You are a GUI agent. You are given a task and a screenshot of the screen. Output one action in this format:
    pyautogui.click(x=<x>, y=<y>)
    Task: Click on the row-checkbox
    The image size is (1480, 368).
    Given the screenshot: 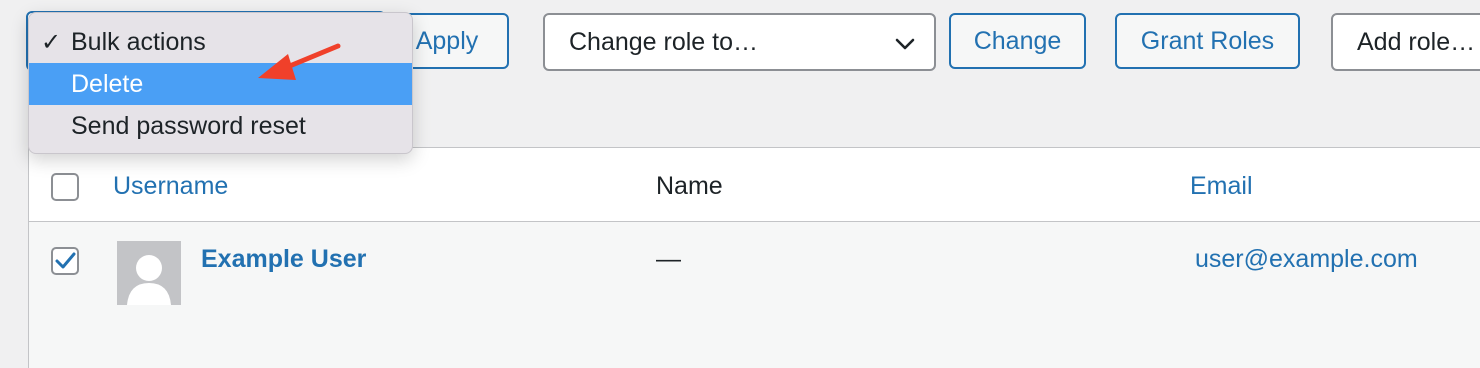 What is the action you would take?
    pyautogui.click(x=65, y=261)
    